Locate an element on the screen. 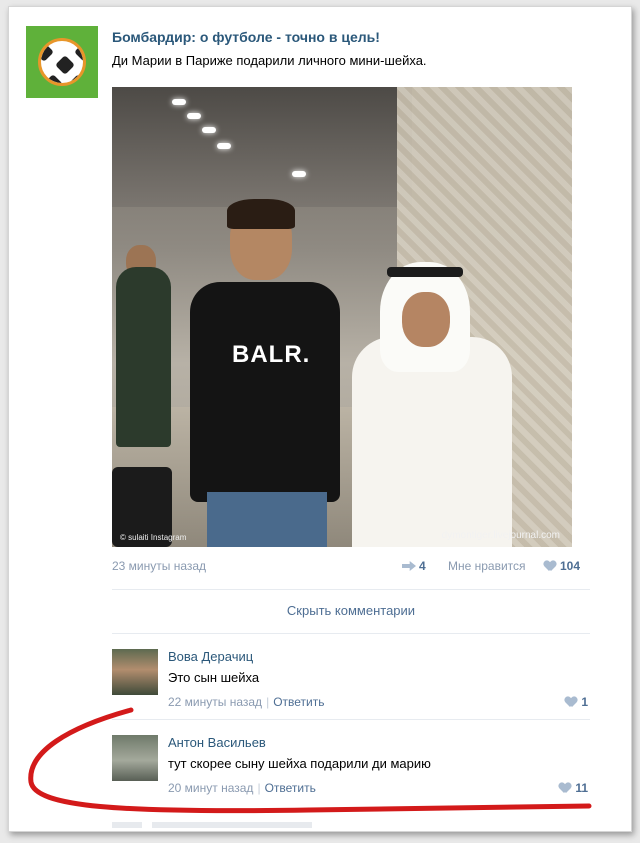 Image resolution: width=640 pixels, height=843 pixels. like-count: 104 is located at coordinates (570, 566).